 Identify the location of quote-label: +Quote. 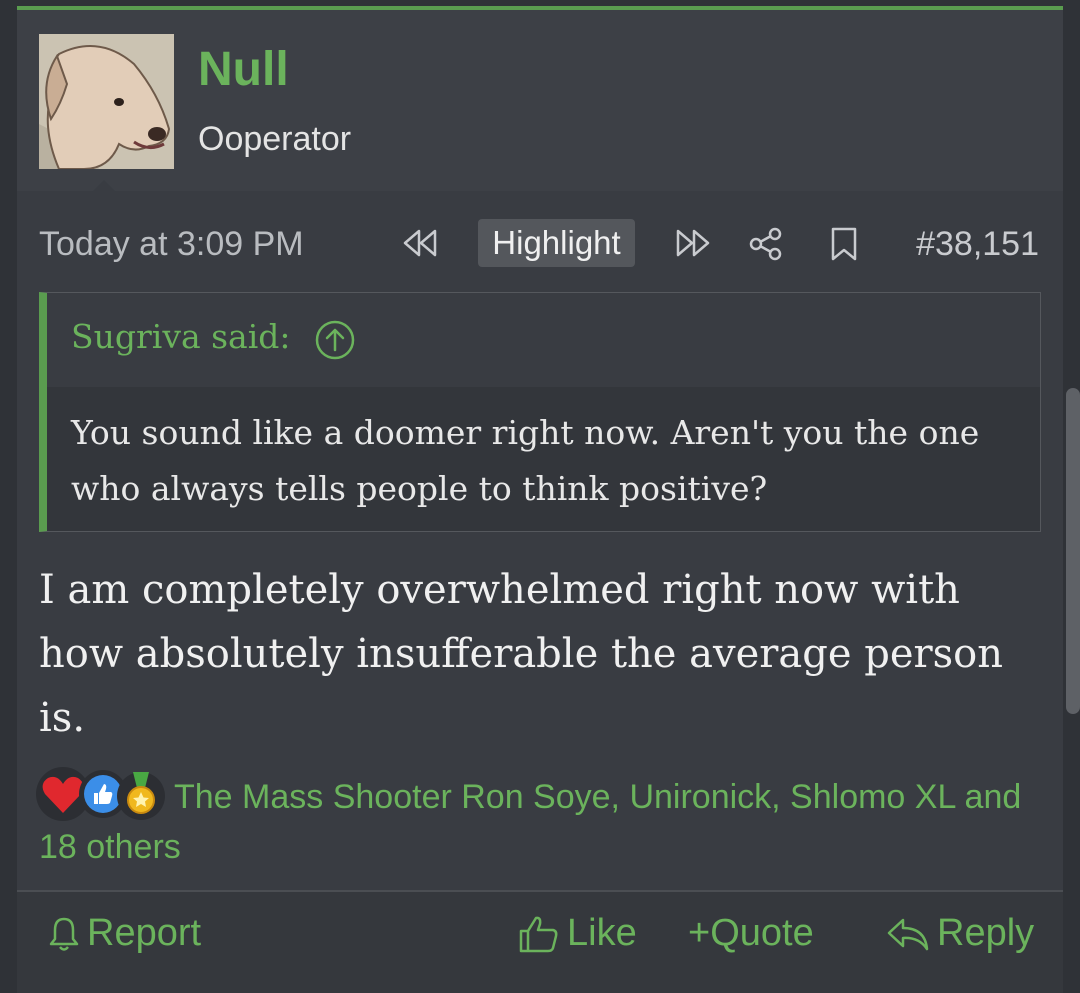
(751, 933).